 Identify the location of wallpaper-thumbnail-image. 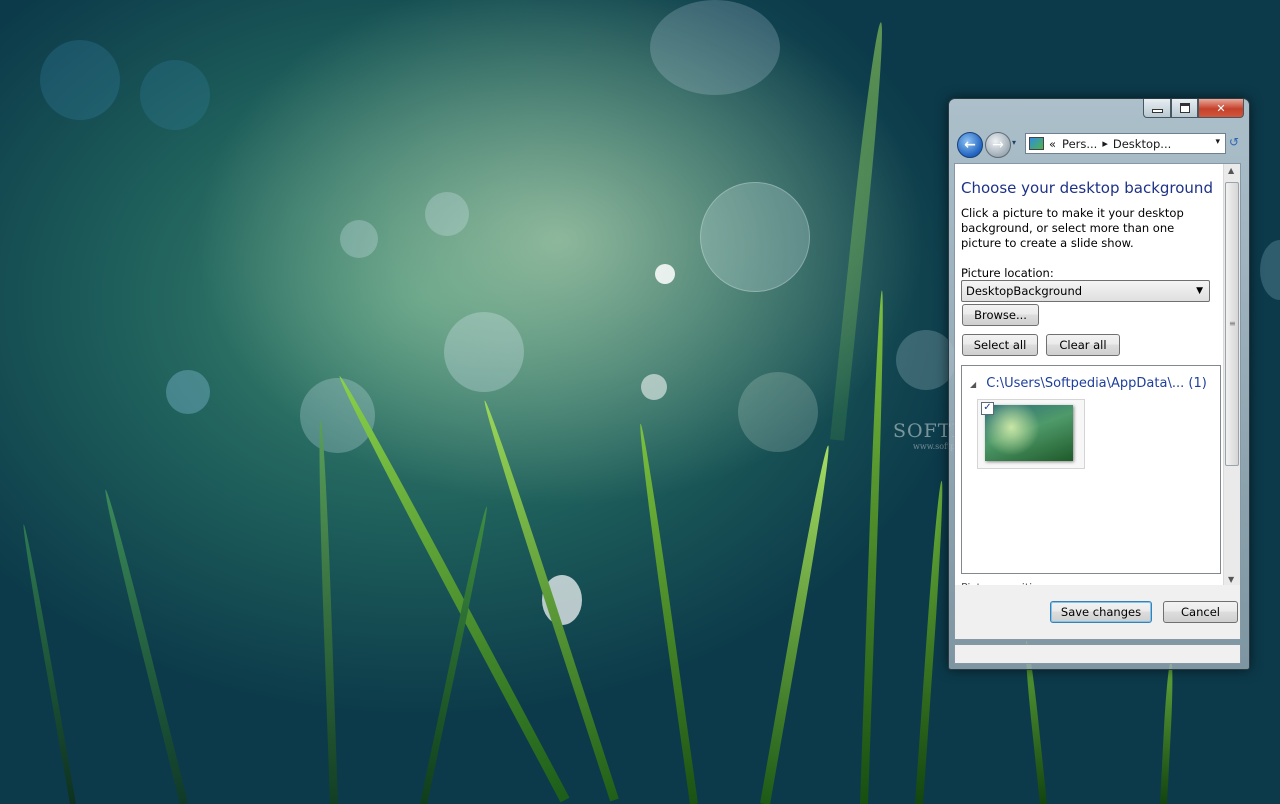
(1029, 433).